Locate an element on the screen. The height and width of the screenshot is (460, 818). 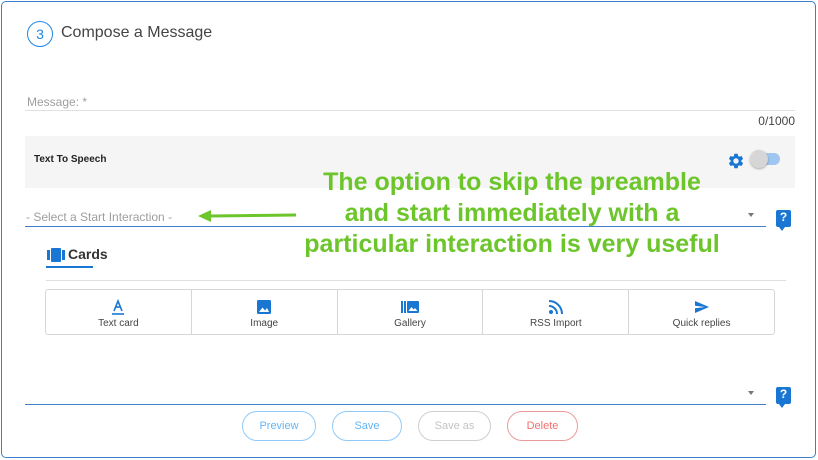
annotation-line: and start immediately with a is located at coordinates (512, 213).